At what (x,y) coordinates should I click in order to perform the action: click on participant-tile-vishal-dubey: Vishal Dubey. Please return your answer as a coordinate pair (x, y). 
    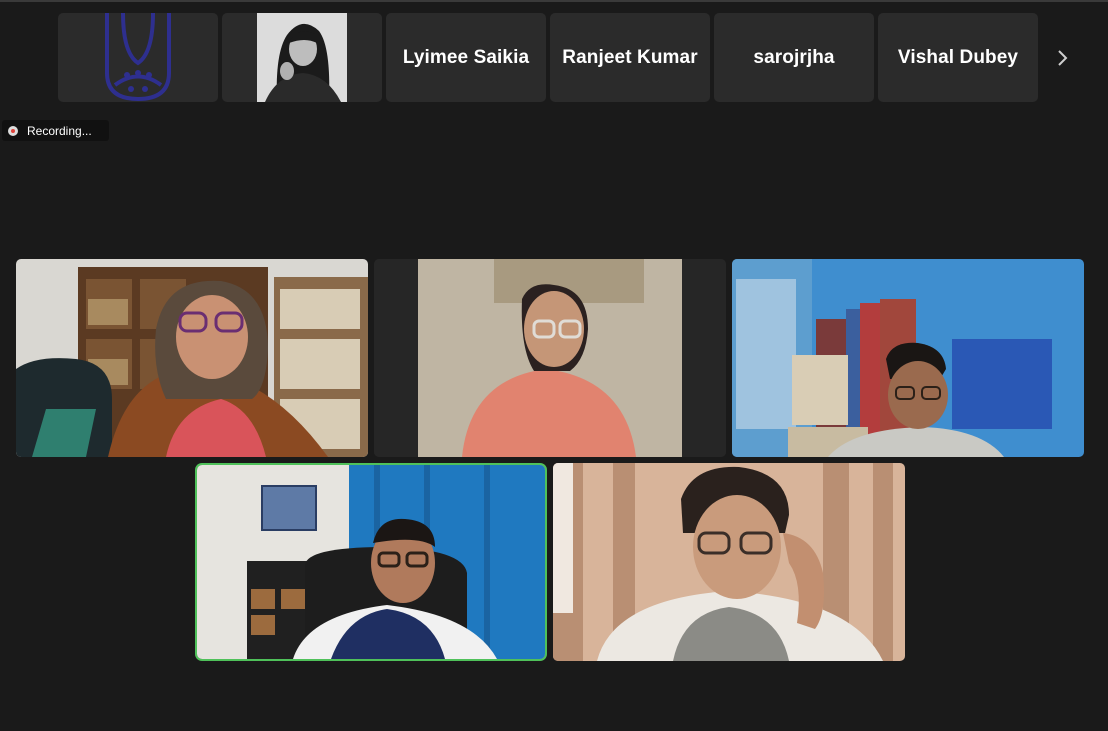
    Looking at the image, I should click on (958, 57).